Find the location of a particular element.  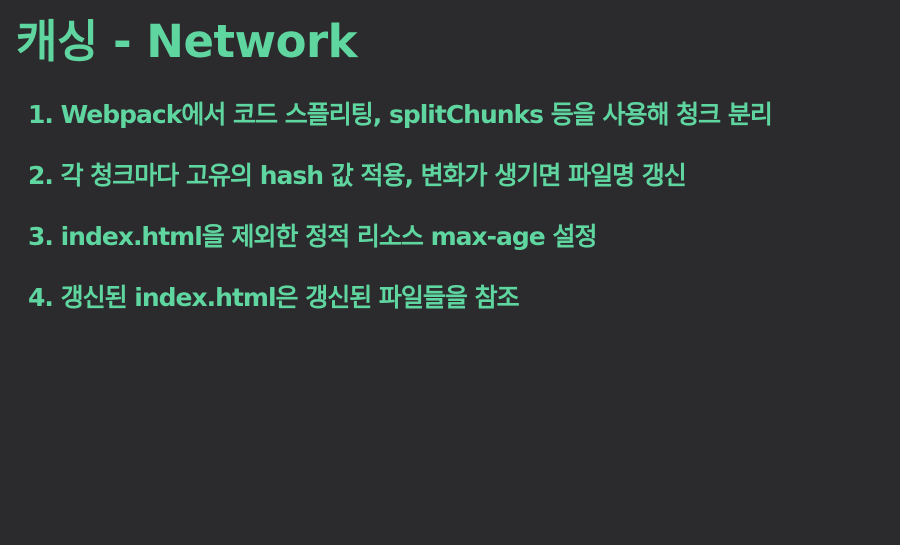

slide-title: 캐싱 - Network is located at coordinates (187, 41).